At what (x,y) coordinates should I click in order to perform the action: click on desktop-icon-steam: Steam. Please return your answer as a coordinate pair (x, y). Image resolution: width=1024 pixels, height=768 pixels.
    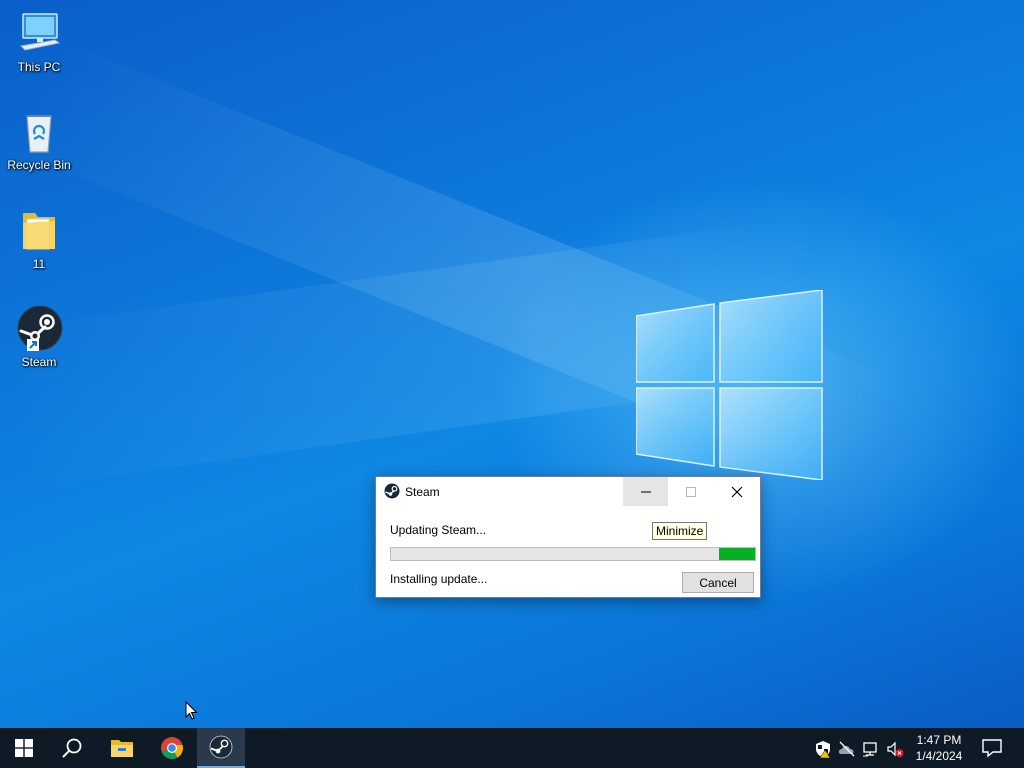
    Looking at the image, I should click on (39, 337).